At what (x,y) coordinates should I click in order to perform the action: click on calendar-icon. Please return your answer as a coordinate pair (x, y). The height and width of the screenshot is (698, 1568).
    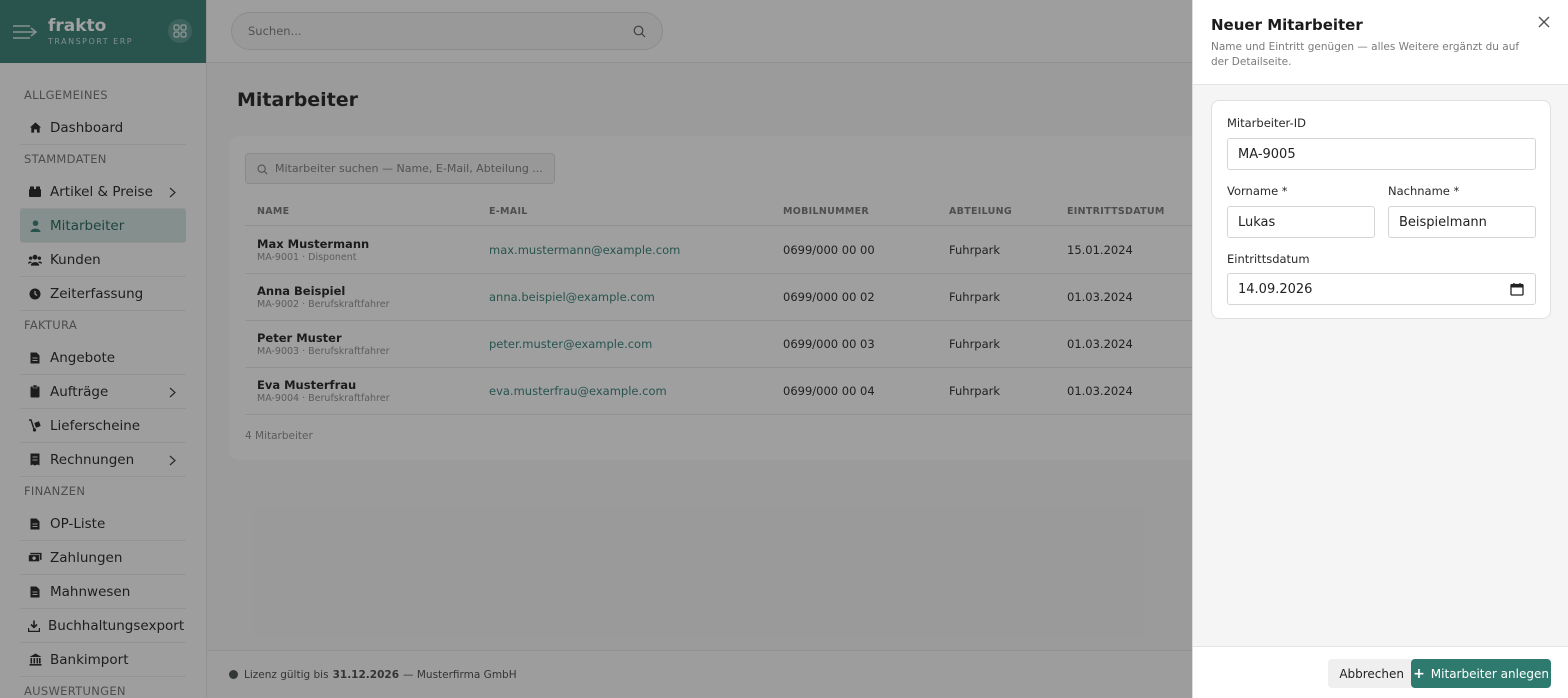
    Looking at the image, I should click on (1517, 289).